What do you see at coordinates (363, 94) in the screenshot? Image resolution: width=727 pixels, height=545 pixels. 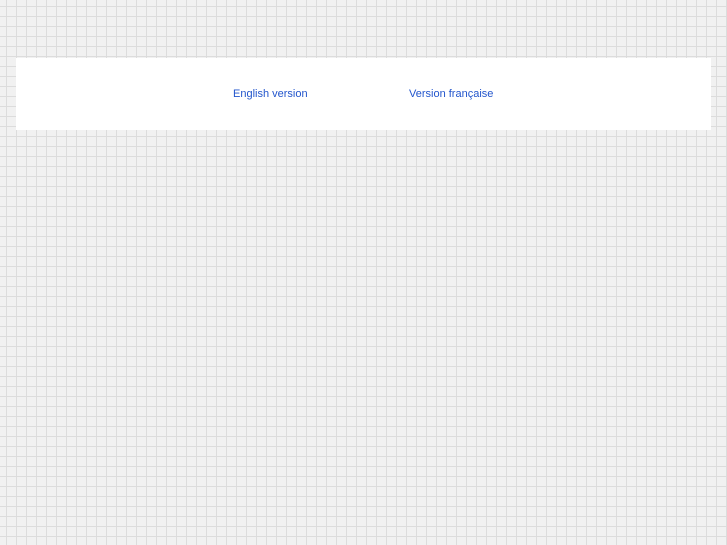 I see `language-selector-panel: English version Version française` at bounding box center [363, 94].